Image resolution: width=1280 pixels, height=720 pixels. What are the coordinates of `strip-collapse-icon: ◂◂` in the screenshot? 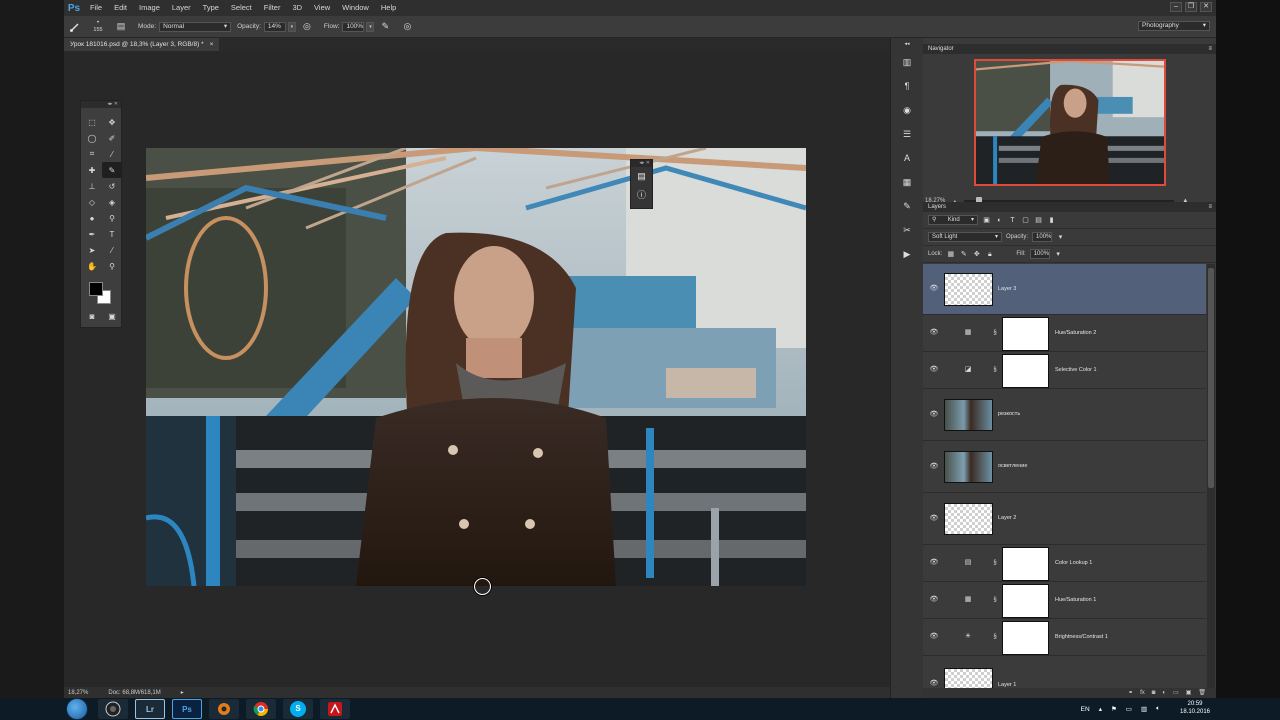 It's located at (907, 44).